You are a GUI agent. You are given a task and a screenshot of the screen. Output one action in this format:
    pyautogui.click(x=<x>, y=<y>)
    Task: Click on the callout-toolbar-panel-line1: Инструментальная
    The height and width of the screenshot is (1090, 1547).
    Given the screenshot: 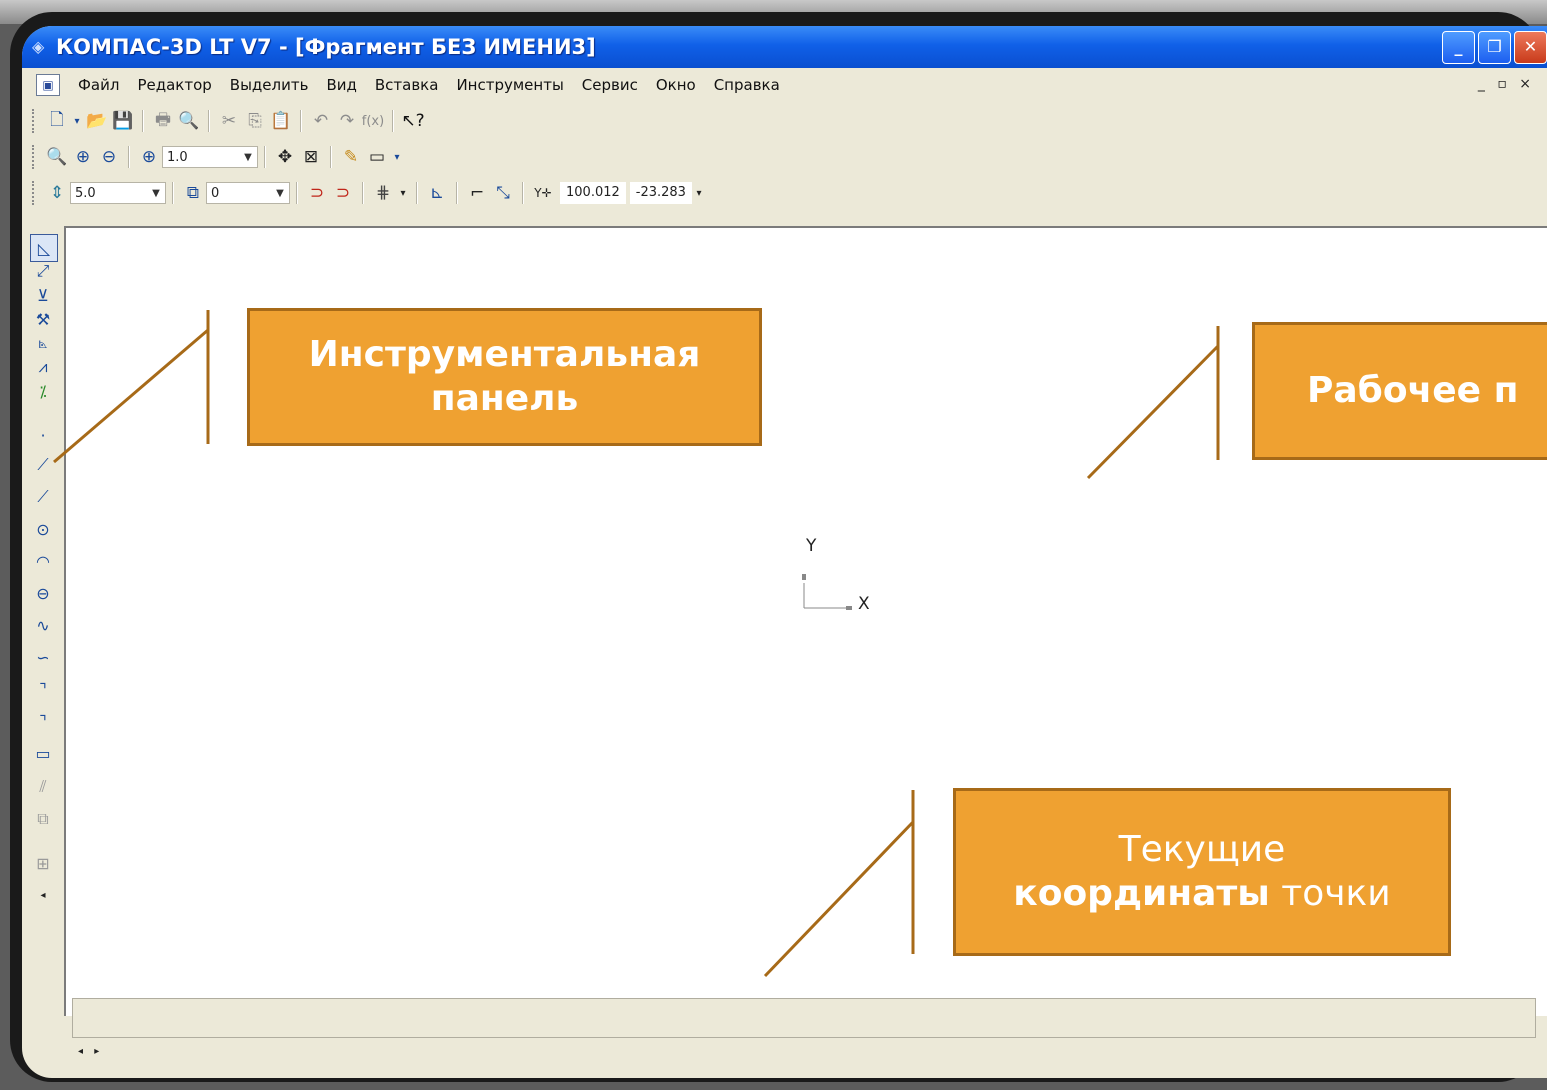 What is the action you would take?
    pyautogui.click(x=504, y=354)
    